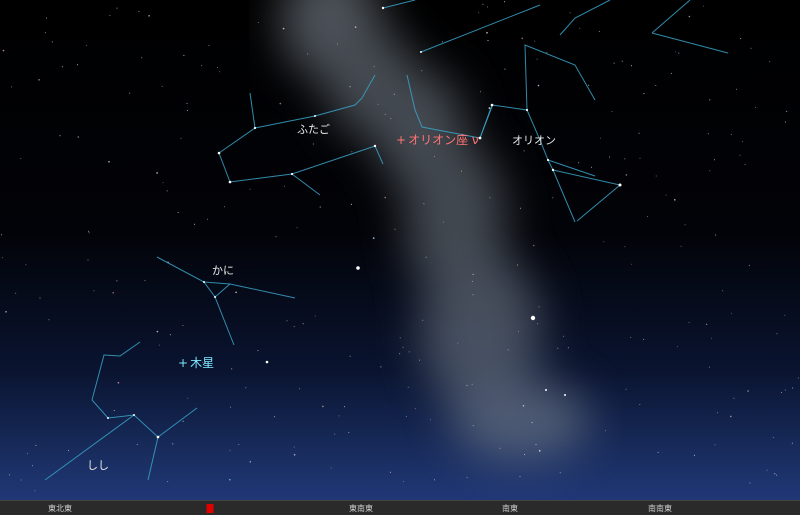 The image size is (800, 515). What do you see at coordinates (437, 140) in the screenshot?
I see `object-label-orion-nu: + オリオン座 ν` at bounding box center [437, 140].